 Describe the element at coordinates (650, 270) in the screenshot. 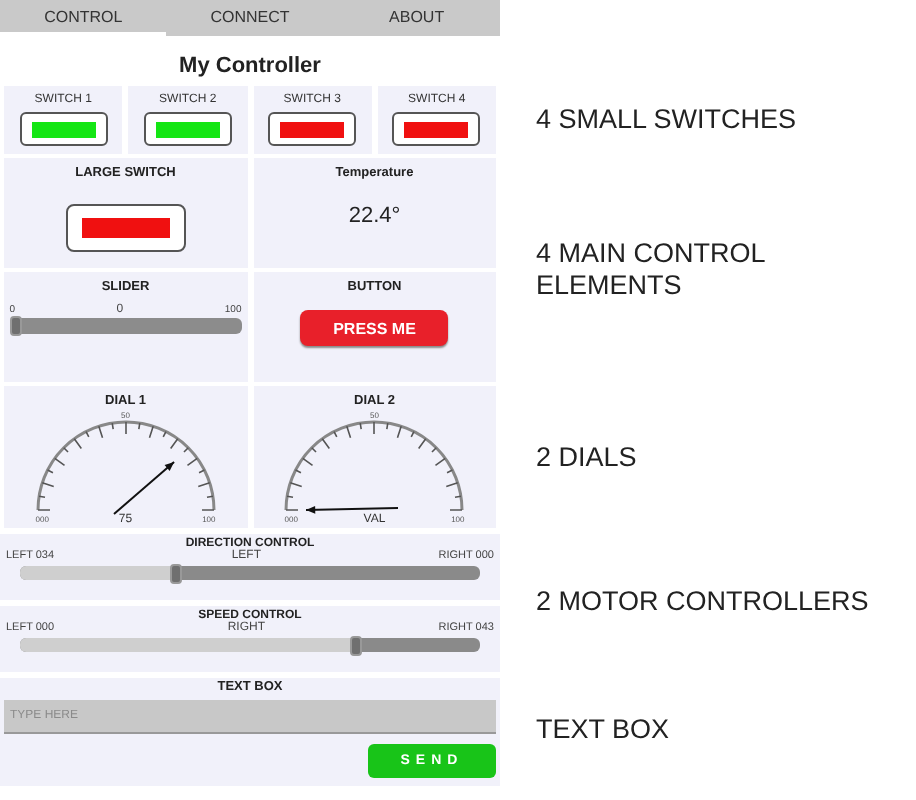

I see `annotation-label: 4 MAIN CONTROL ELEMENTS` at that location.